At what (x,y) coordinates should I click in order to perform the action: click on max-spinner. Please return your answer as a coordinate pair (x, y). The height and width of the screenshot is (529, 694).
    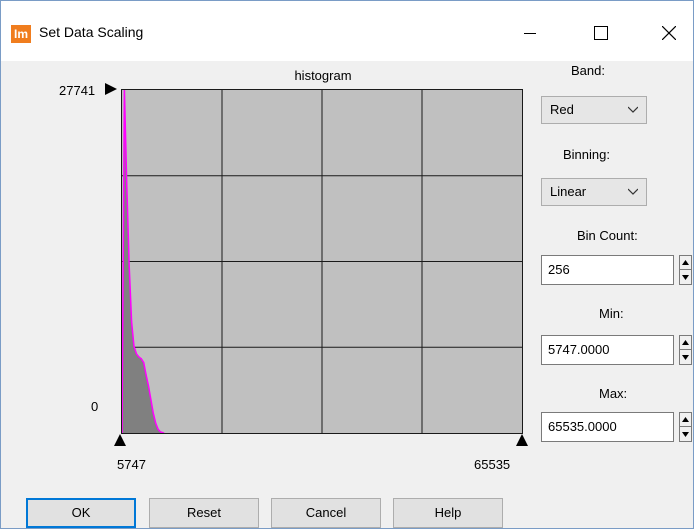
    Looking at the image, I should click on (685, 427).